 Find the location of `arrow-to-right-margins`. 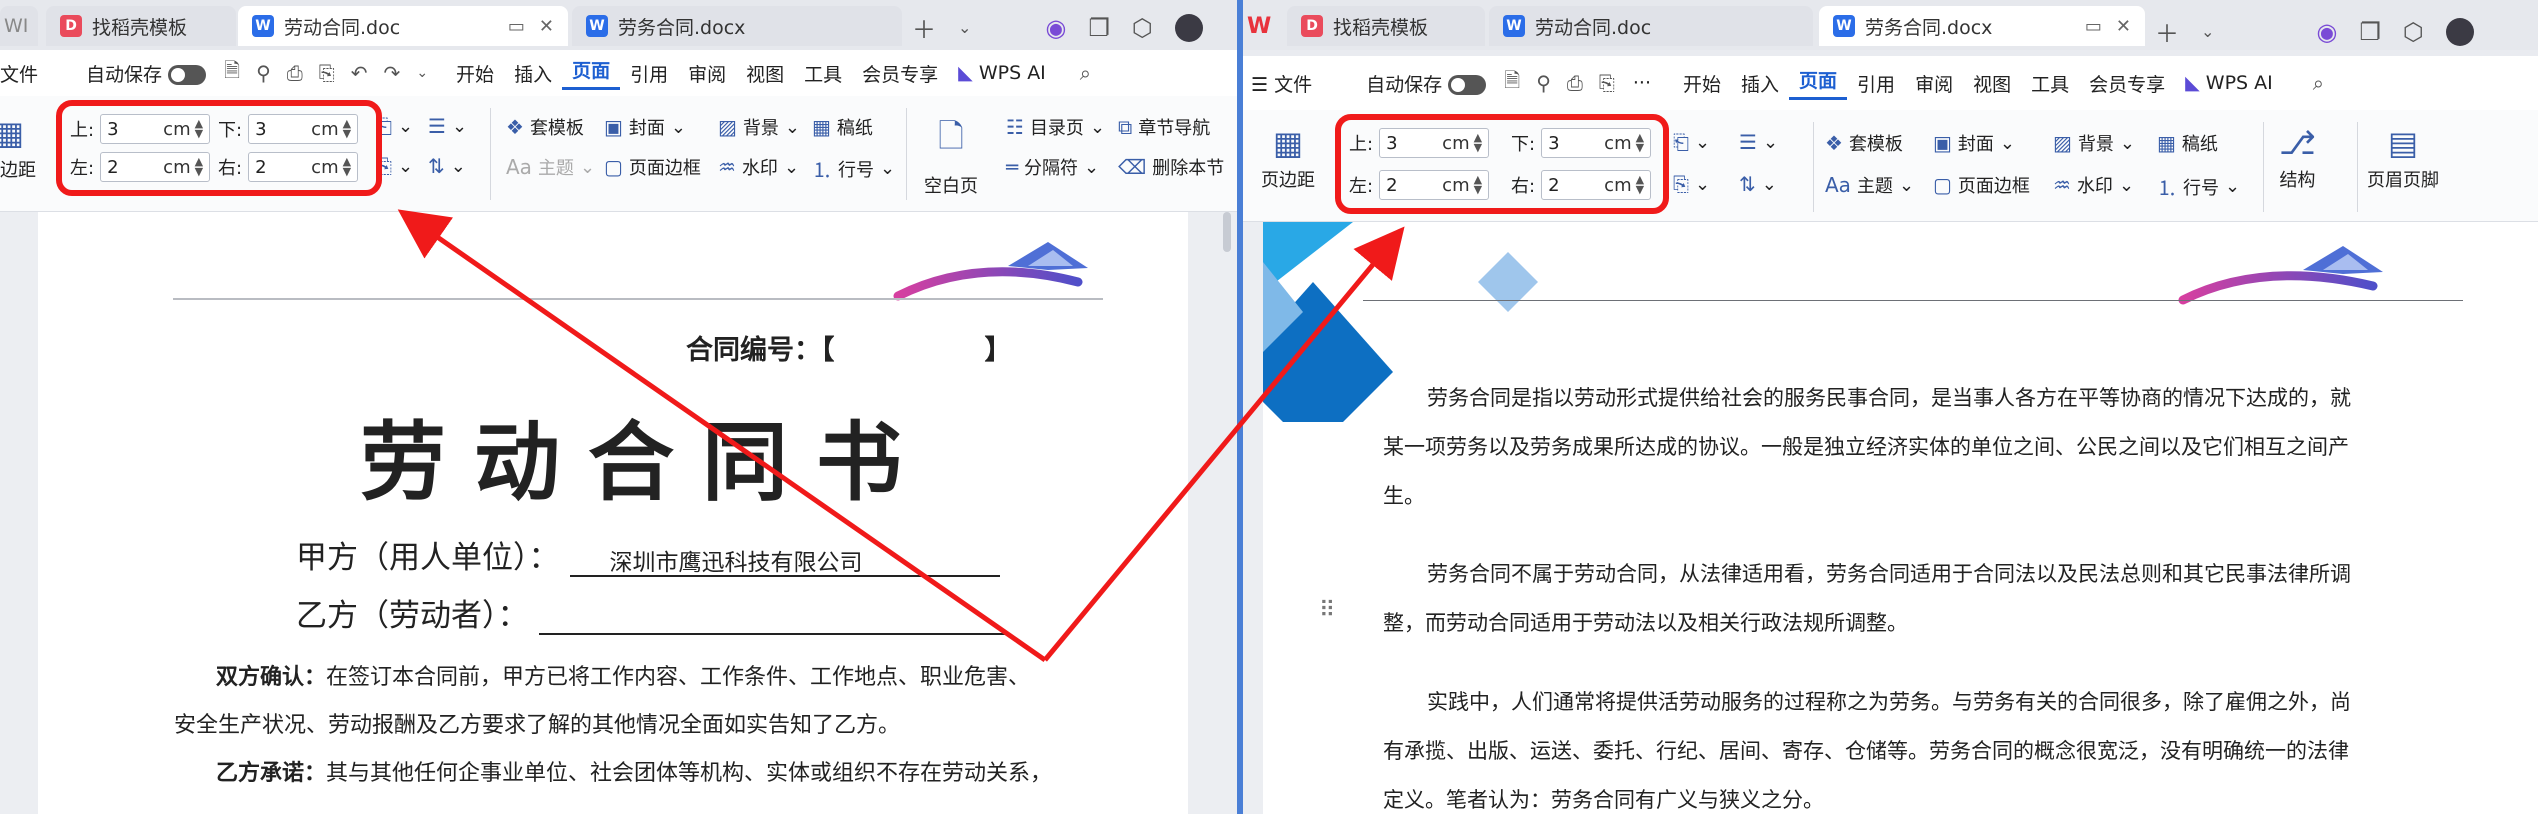

arrow-to-right-margins is located at coordinates (1224, 444).